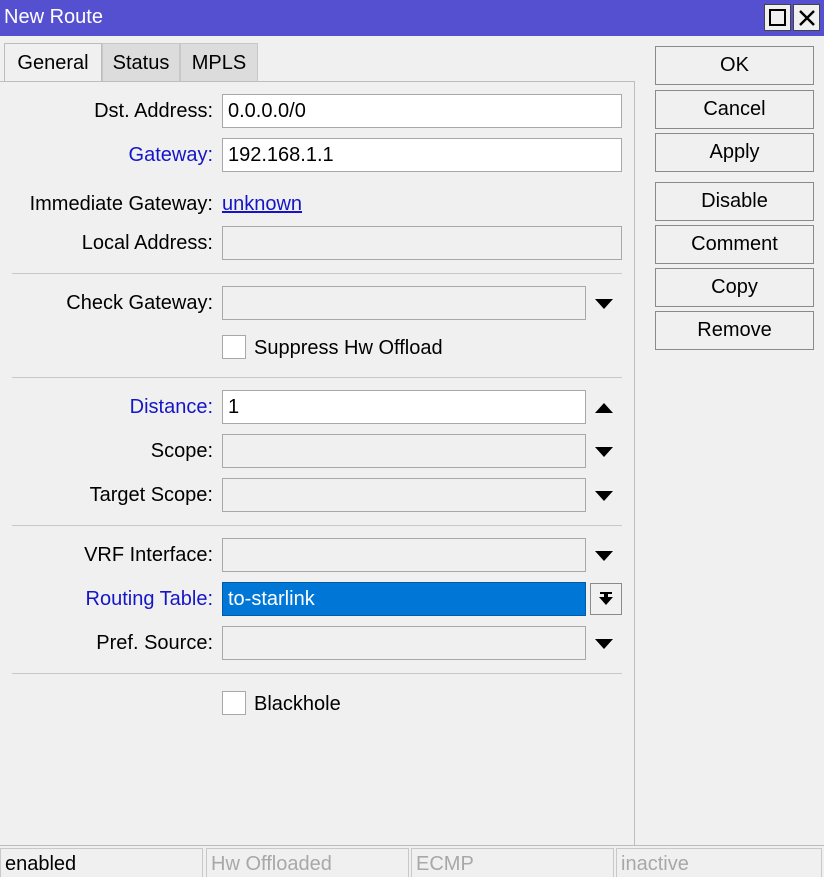  What do you see at coordinates (719, 862) in the screenshot?
I see `status-active: inactive` at bounding box center [719, 862].